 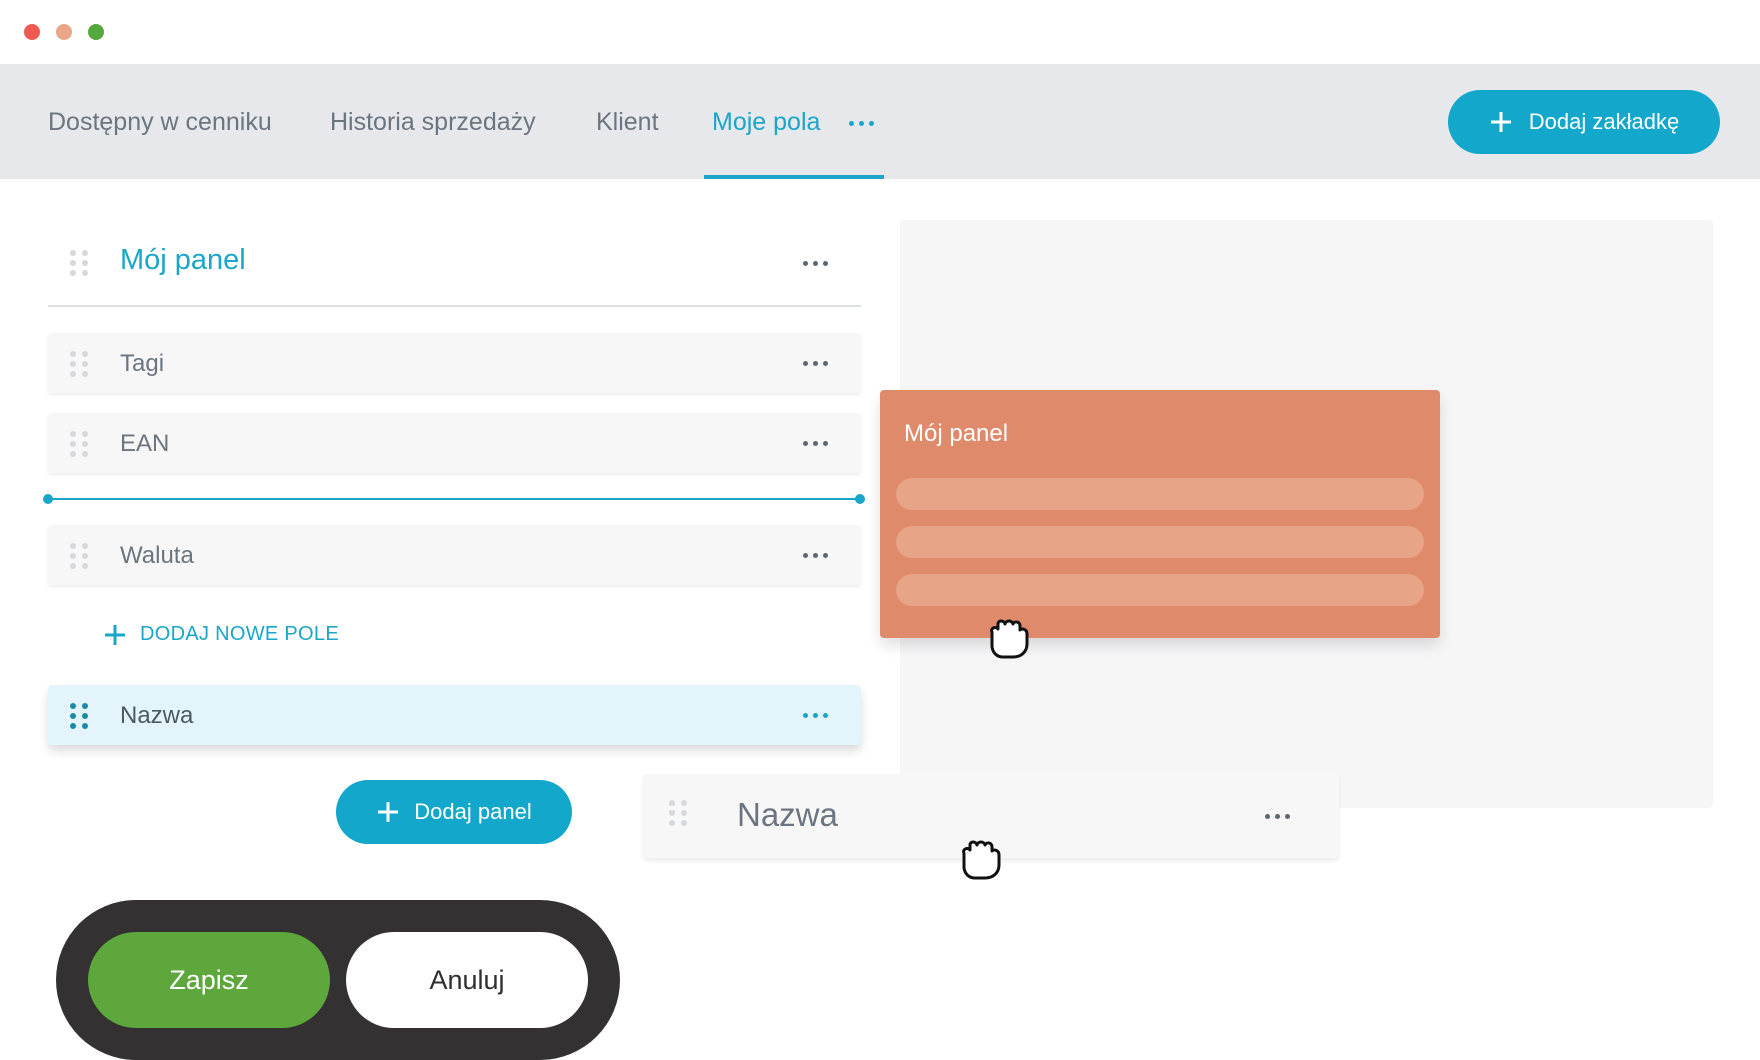 I want to click on cancel-button: Anuluj, so click(x=467, y=980).